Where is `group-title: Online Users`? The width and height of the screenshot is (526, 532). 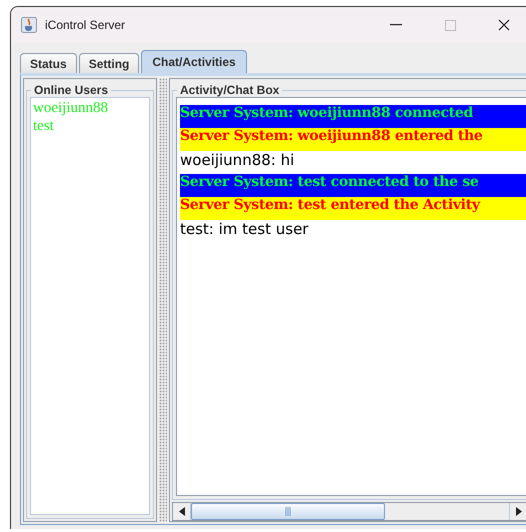
group-title: Online Users is located at coordinates (71, 90).